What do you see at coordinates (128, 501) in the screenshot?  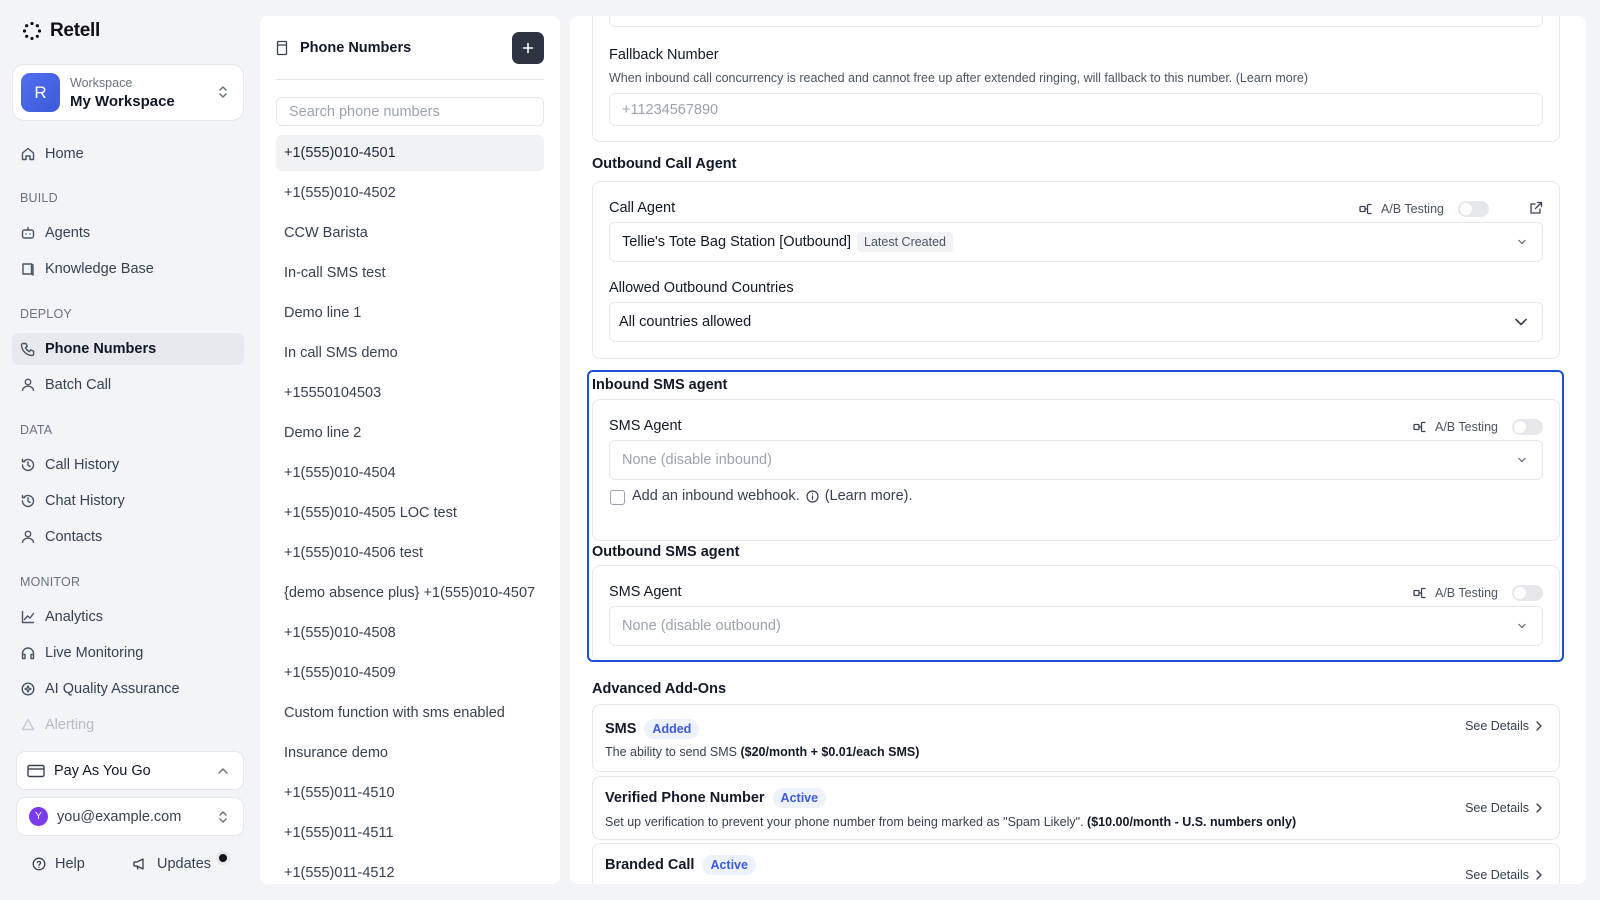 I see `nav-chat-history: Chat History` at bounding box center [128, 501].